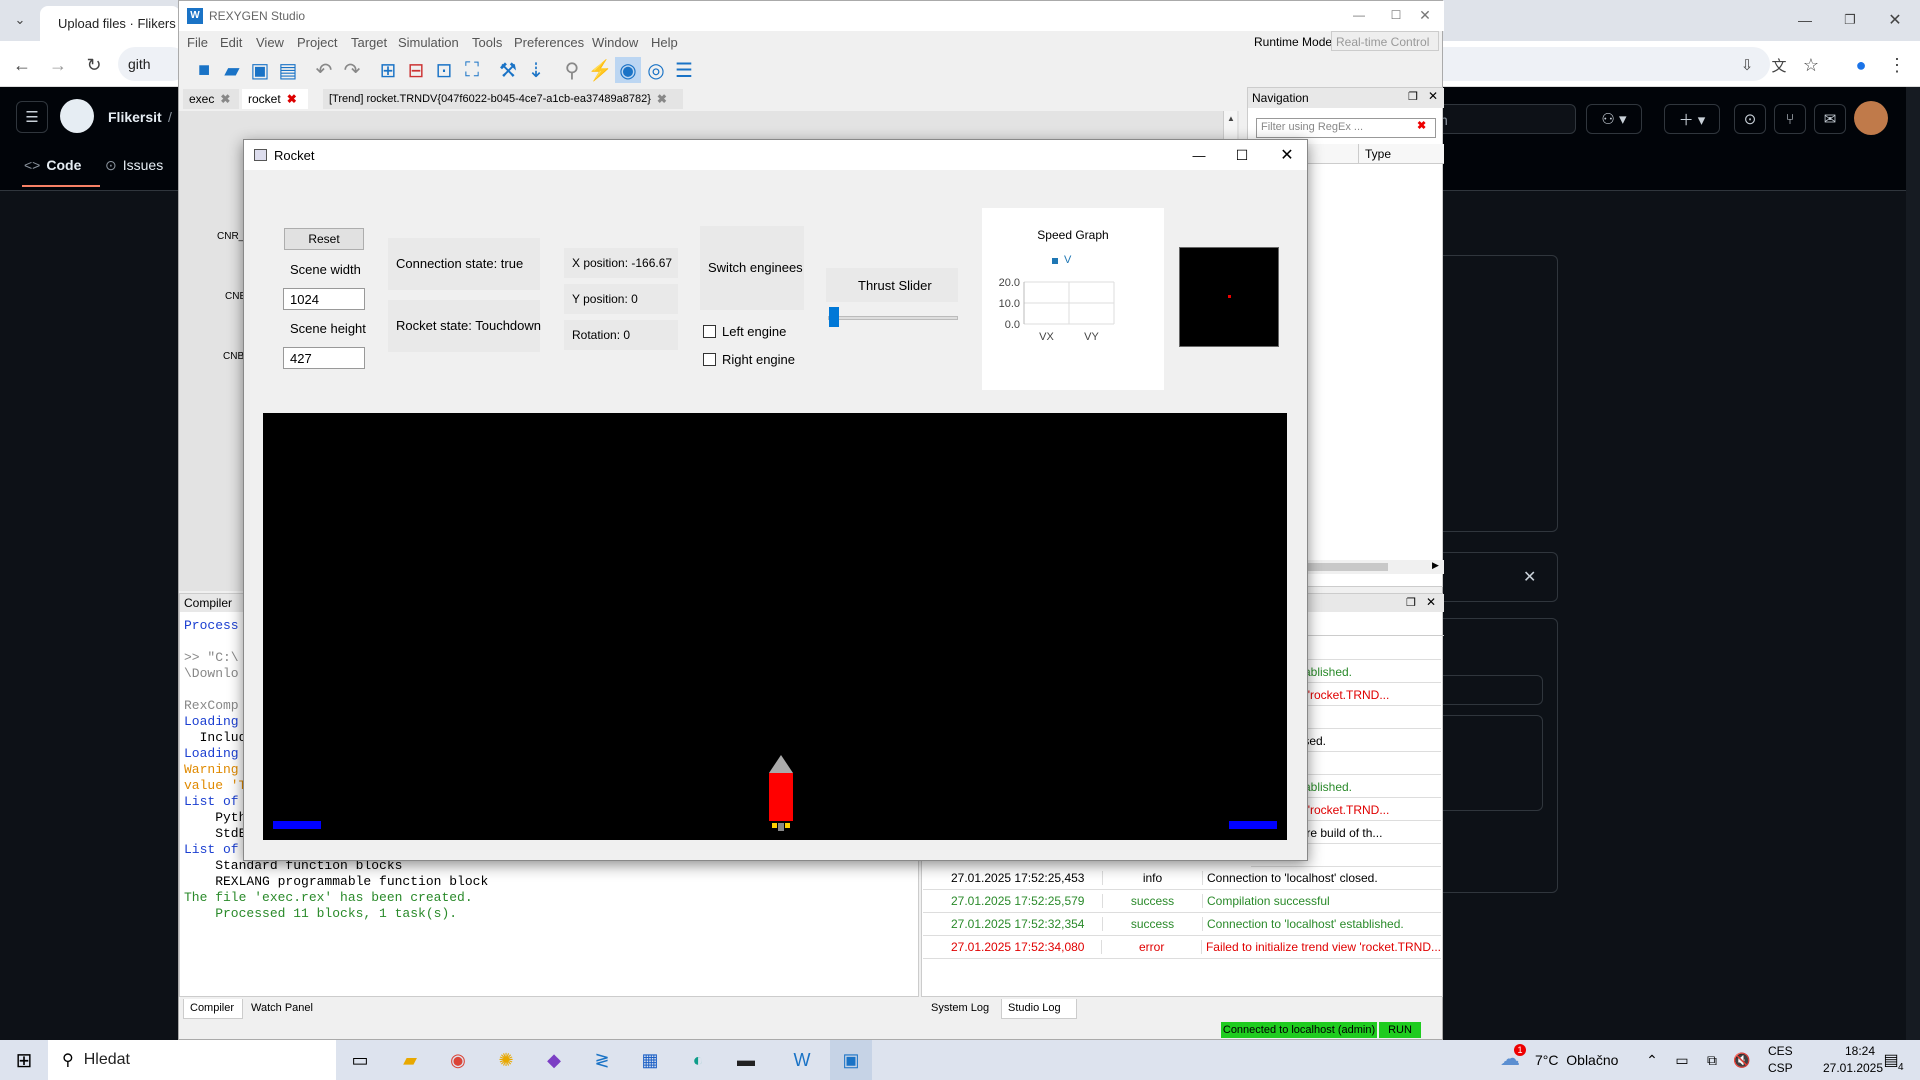  What do you see at coordinates (656, 70) in the screenshot?
I see `target-diagnostics-icon: ◎` at bounding box center [656, 70].